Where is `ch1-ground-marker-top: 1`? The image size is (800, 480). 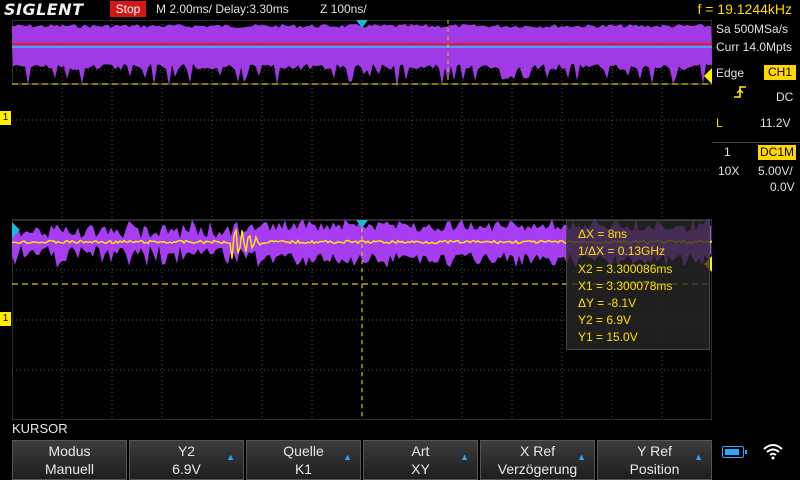 ch1-ground-marker-top: 1 is located at coordinates (5, 118).